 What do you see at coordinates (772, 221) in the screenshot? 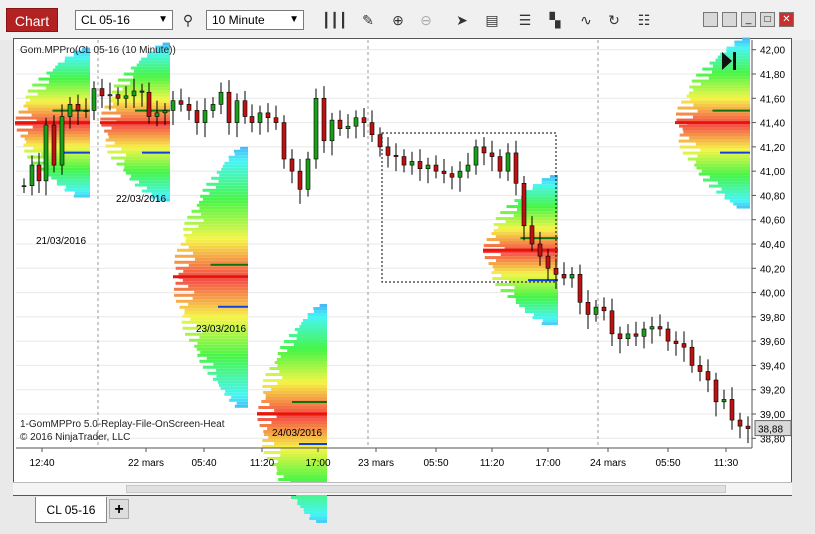
I see `y-tick-label: 40,60` at bounding box center [772, 221].